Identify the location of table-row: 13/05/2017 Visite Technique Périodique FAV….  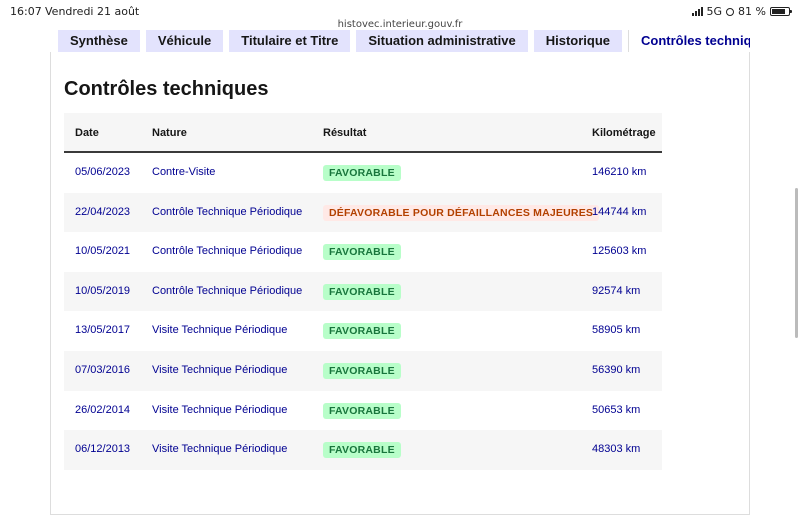
(363, 331).